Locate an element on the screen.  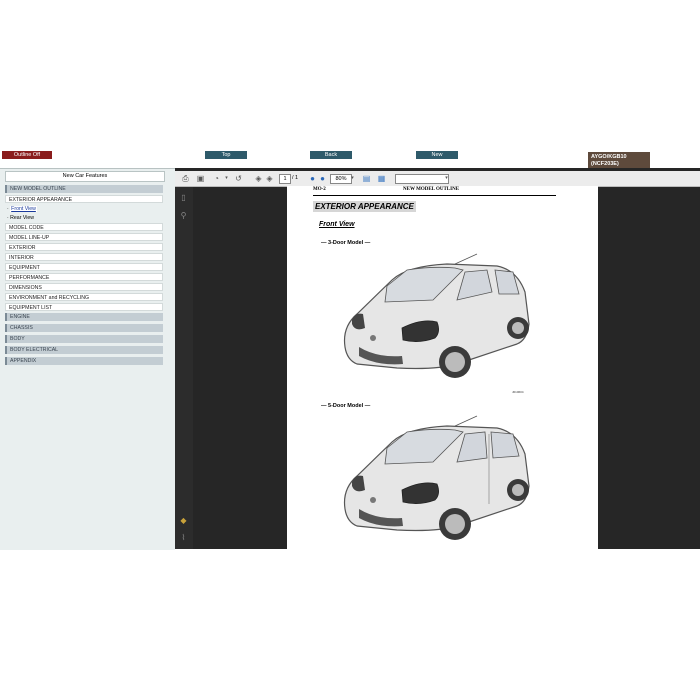
share-icon: ◔ is located at coordinates (216, 178).